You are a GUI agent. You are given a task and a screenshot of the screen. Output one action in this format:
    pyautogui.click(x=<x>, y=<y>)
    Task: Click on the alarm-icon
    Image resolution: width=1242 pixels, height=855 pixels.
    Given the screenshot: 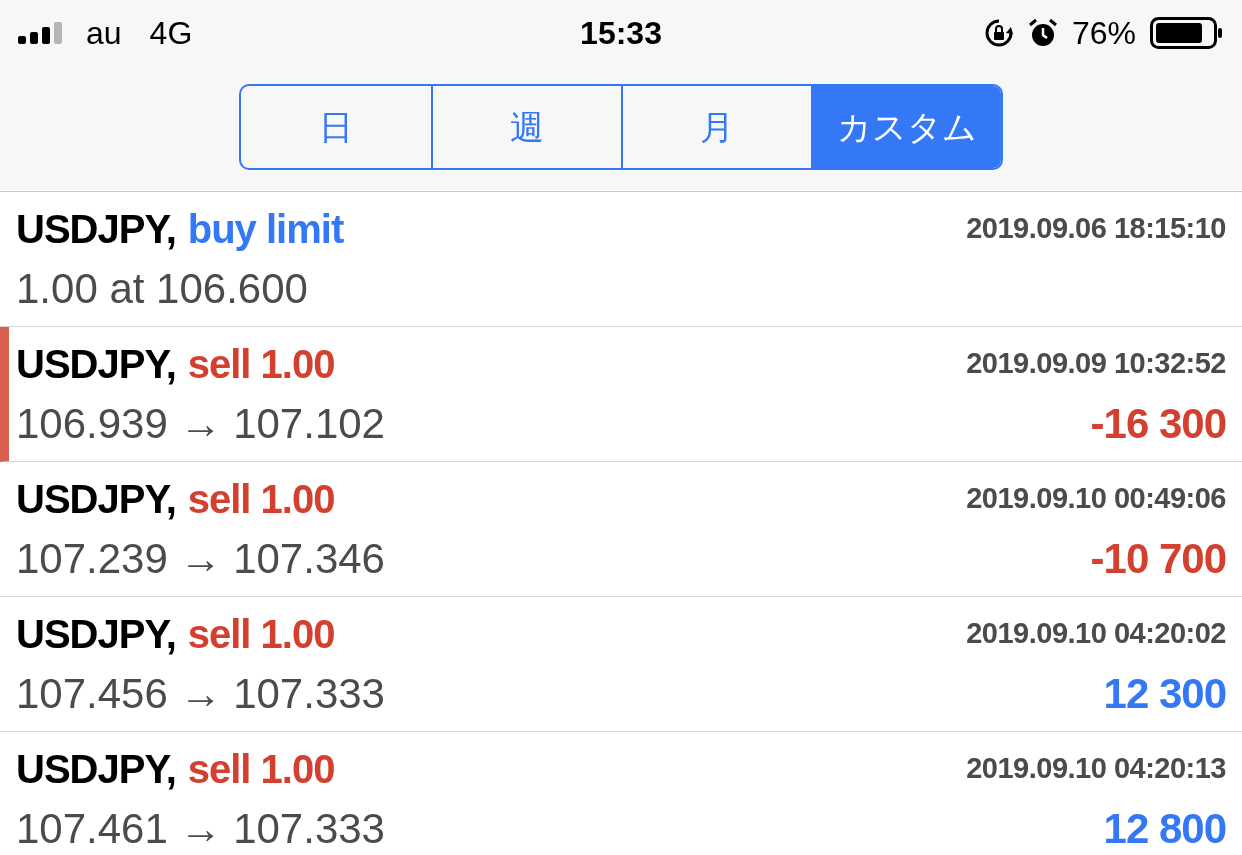 What is the action you would take?
    pyautogui.click(x=1042, y=32)
    